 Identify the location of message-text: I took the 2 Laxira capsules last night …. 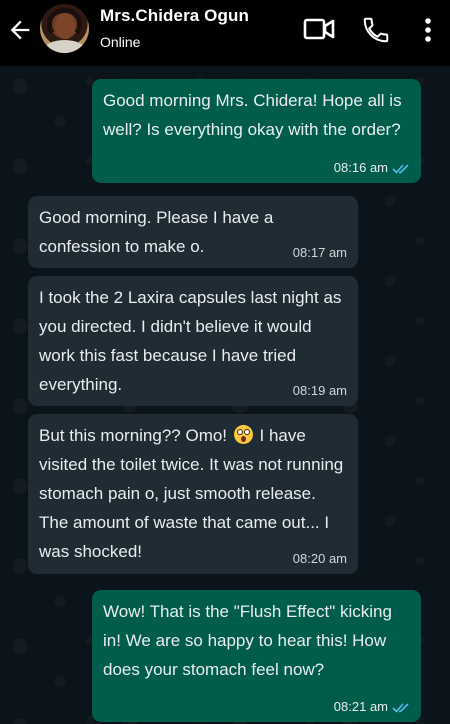
(193, 341).